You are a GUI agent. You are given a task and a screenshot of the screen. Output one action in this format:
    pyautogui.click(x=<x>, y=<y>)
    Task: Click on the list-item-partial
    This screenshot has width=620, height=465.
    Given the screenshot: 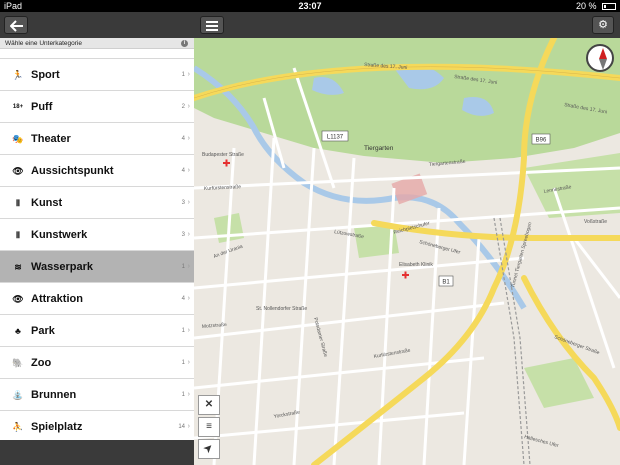 What is the action you would take?
    pyautogui.click(x=97, y=54)
    